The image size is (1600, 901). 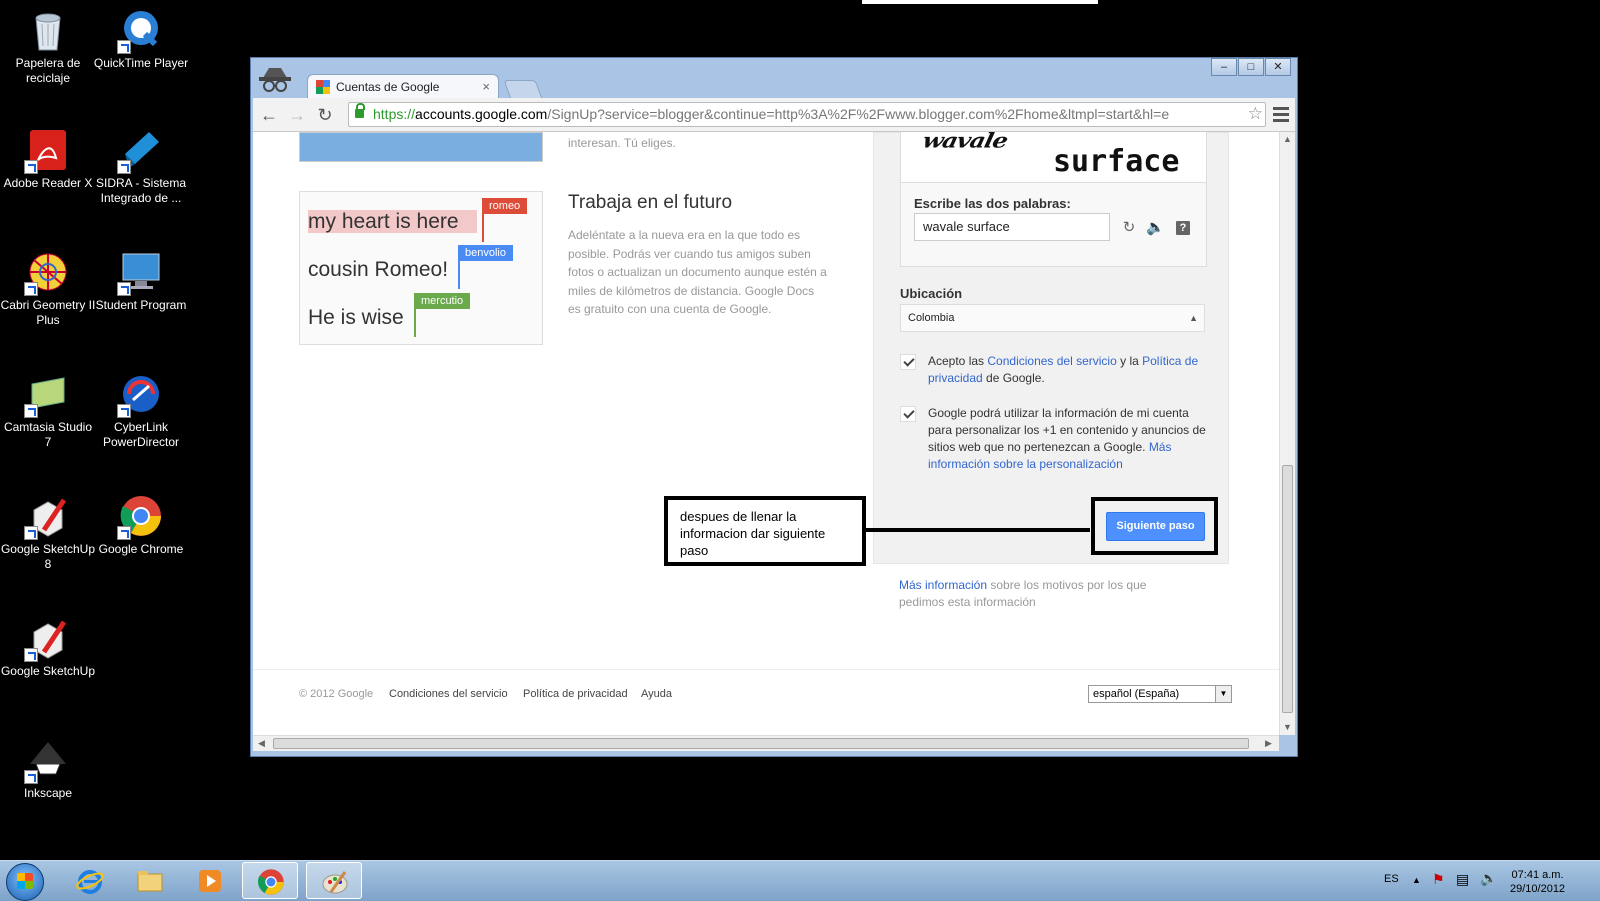 I want to click on captcha-word-1: wavale, so click(x=965, y=142).